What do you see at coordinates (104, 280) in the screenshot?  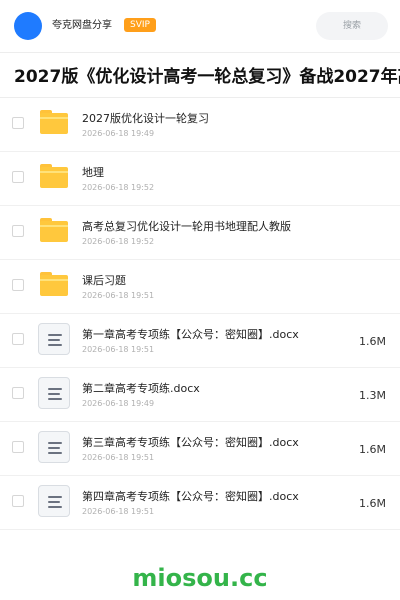 I see `file-name: 课后习题` at bounding box center [104, 280].